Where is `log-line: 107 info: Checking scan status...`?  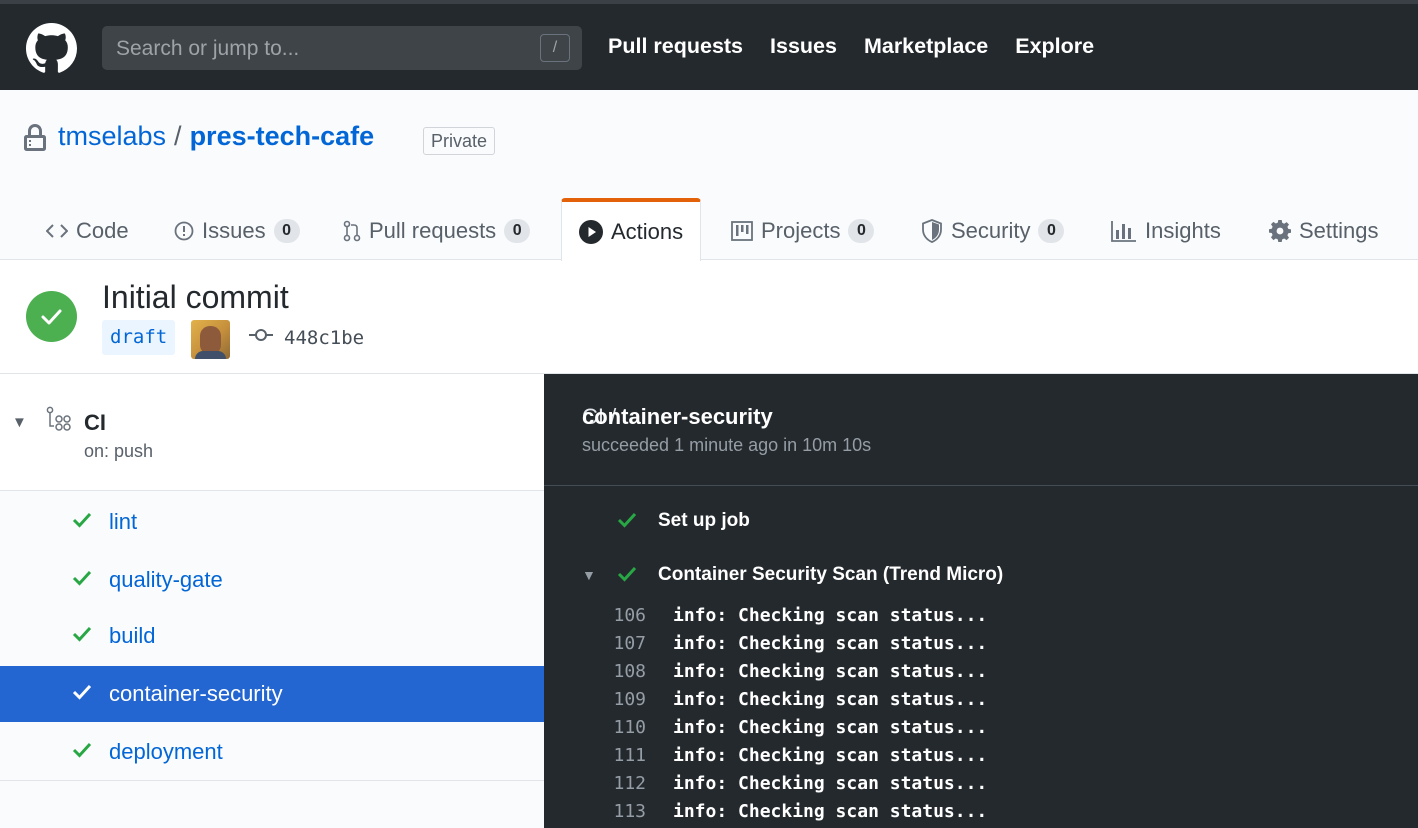
log-line: 107 info: Checking scan status... is located at coordinates (981, 647).